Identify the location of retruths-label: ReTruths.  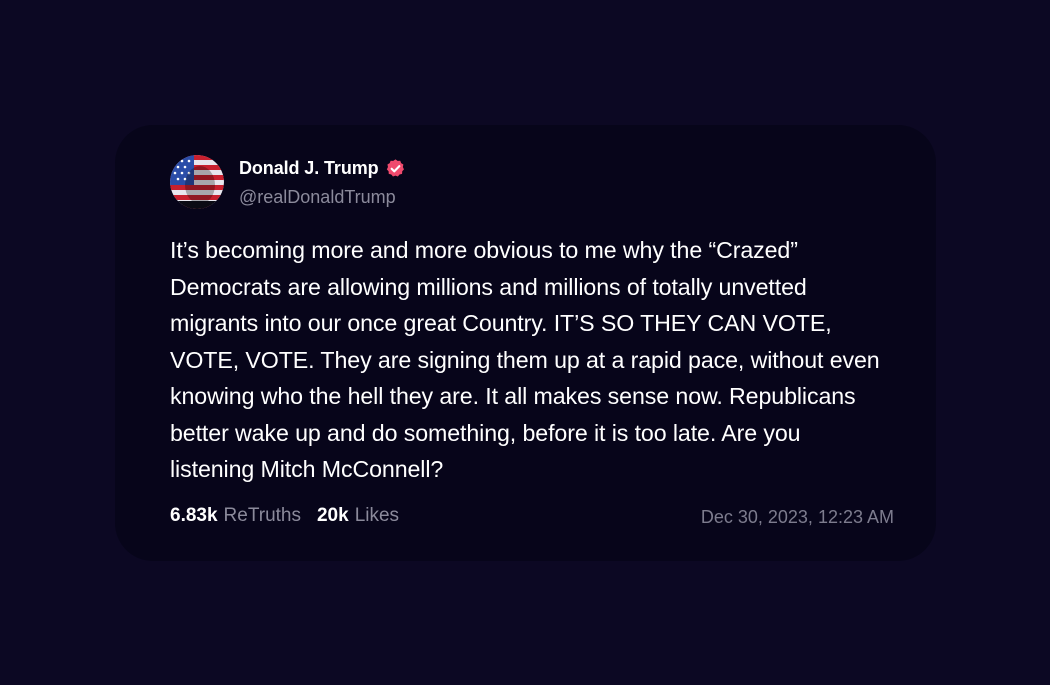
(262, 515).